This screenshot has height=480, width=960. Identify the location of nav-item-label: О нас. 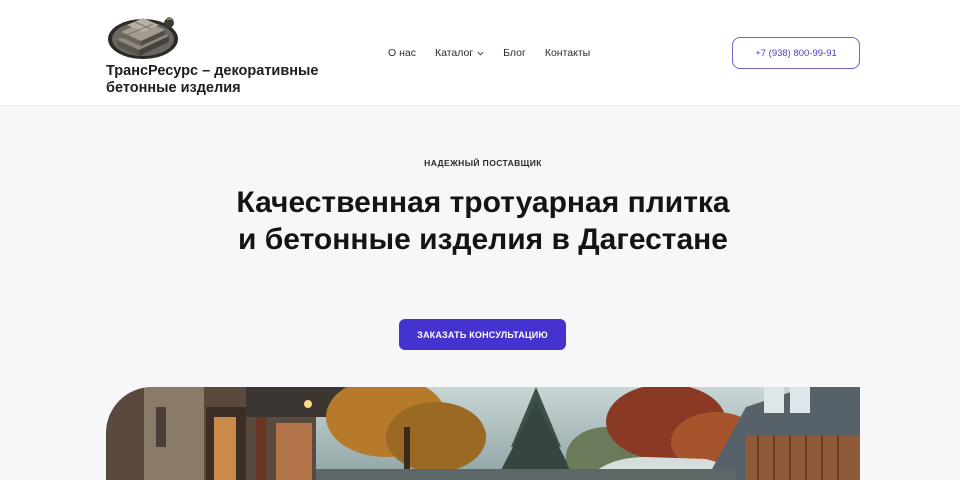
(402, 53).